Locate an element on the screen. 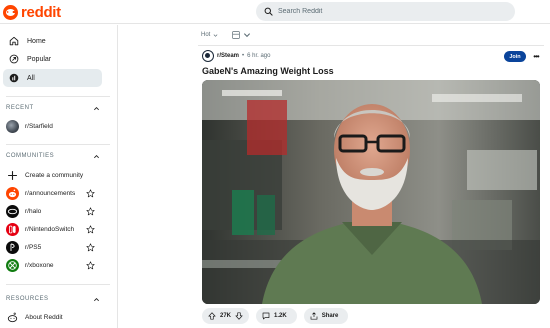 The image size is (550, 328). create-community-button: Create a community is located at coordinates (52, 175).